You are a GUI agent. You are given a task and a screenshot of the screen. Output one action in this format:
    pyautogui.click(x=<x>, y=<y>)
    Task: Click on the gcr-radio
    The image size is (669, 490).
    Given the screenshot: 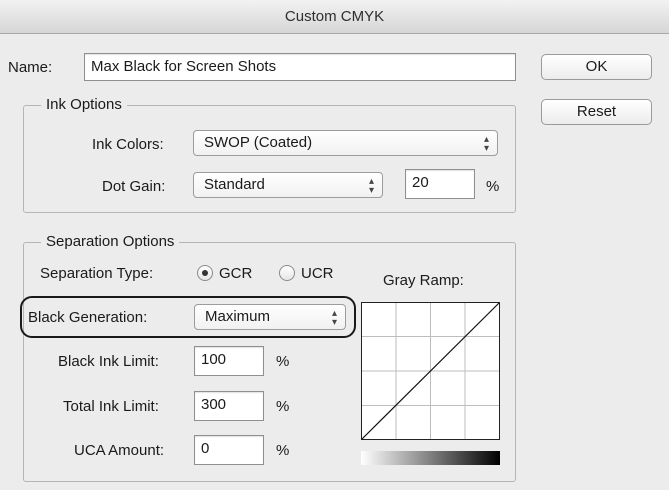 What is the action you would take?
    pyautogui.click(x=205, y=273)
    